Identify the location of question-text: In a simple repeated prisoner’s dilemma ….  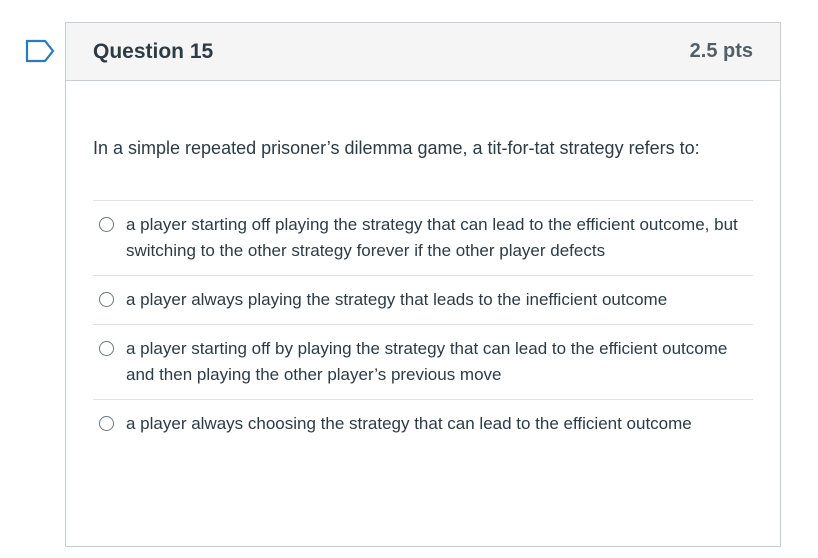
(396, 148).